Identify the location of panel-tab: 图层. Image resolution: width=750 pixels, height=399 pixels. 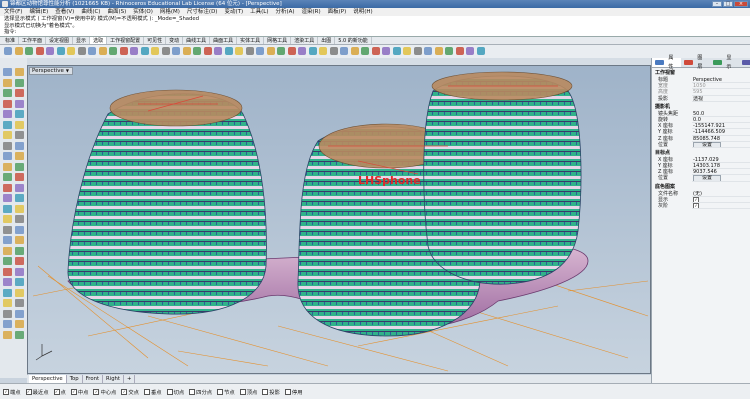
(695, 62).